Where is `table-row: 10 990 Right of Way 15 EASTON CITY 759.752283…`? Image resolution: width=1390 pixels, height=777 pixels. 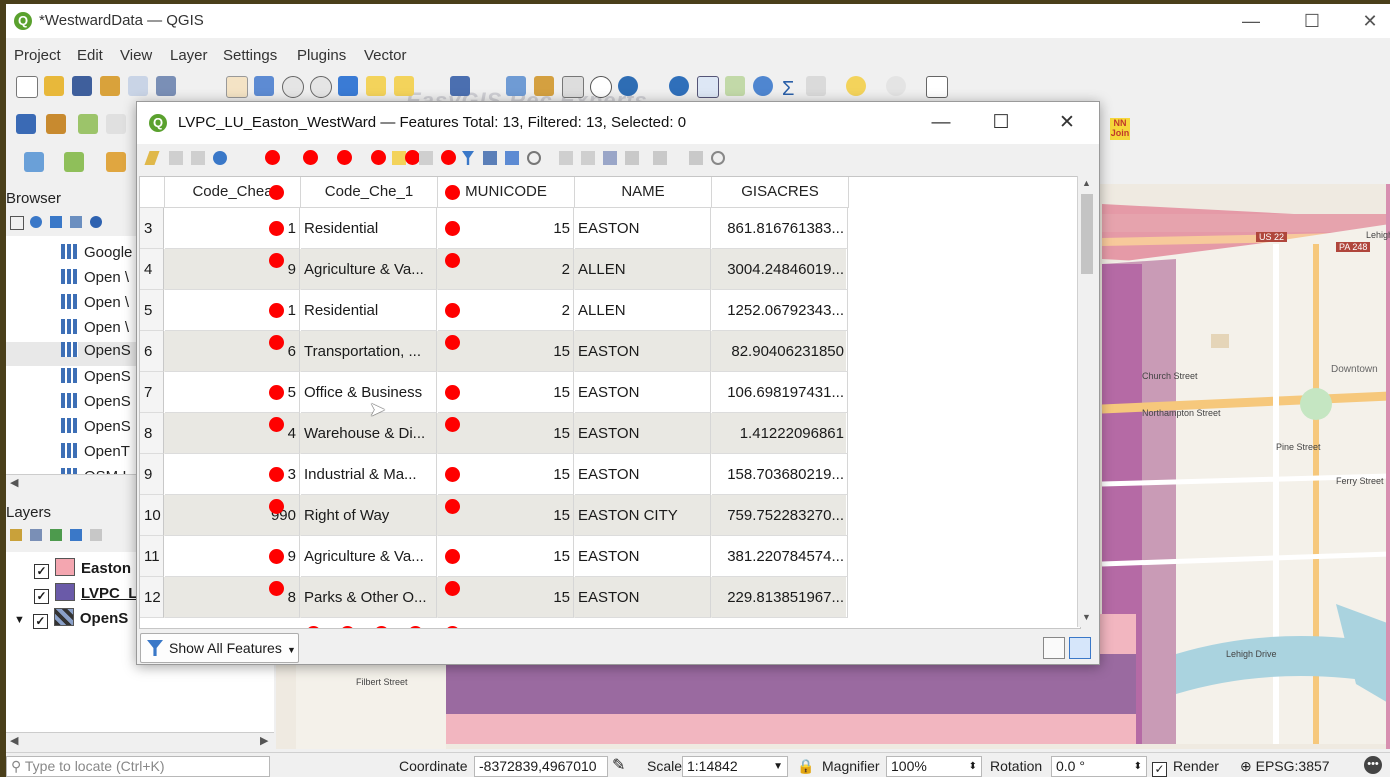
table-row: 10 990 Right of Way 15 EASTON CITY 759.752283… is located at coordinates (494, 515).